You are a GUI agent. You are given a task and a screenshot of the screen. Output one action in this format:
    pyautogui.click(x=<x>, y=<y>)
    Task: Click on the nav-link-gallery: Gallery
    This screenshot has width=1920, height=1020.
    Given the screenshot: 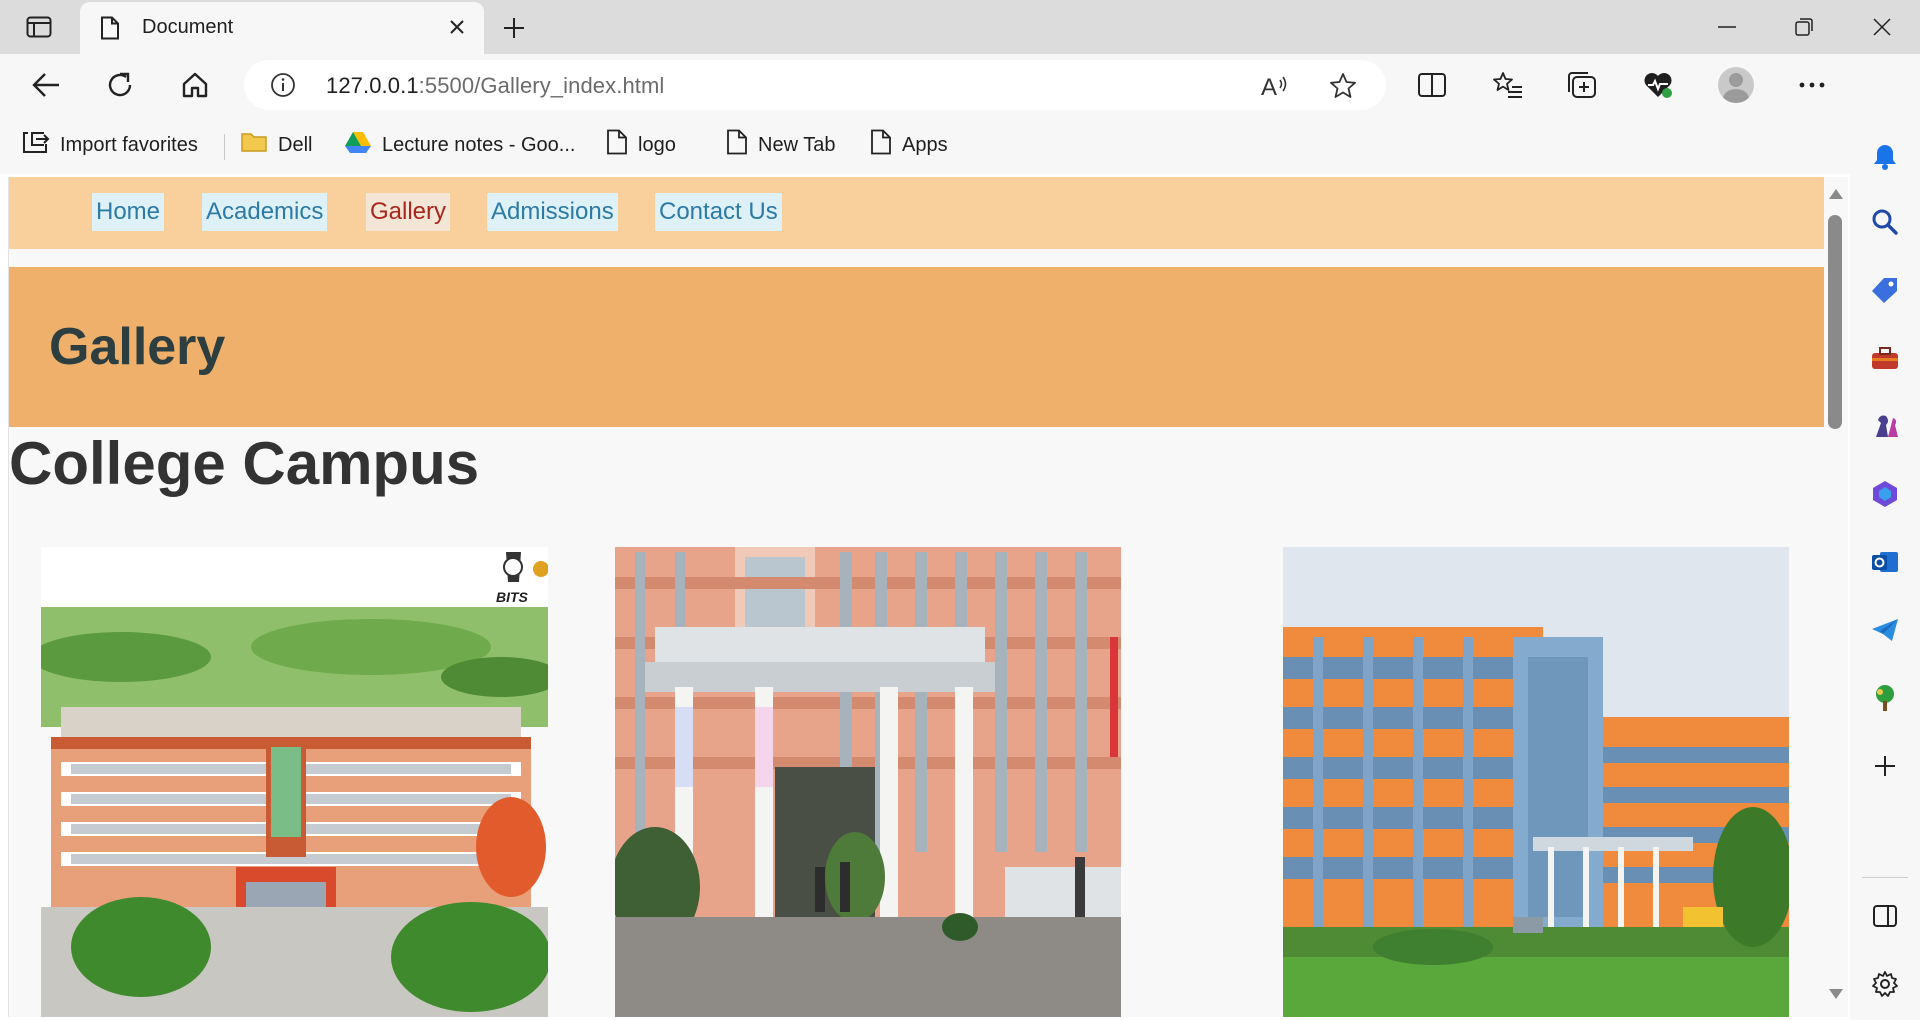 What is the action you would take?
    pyautogui.click(x=408, y=212)
    